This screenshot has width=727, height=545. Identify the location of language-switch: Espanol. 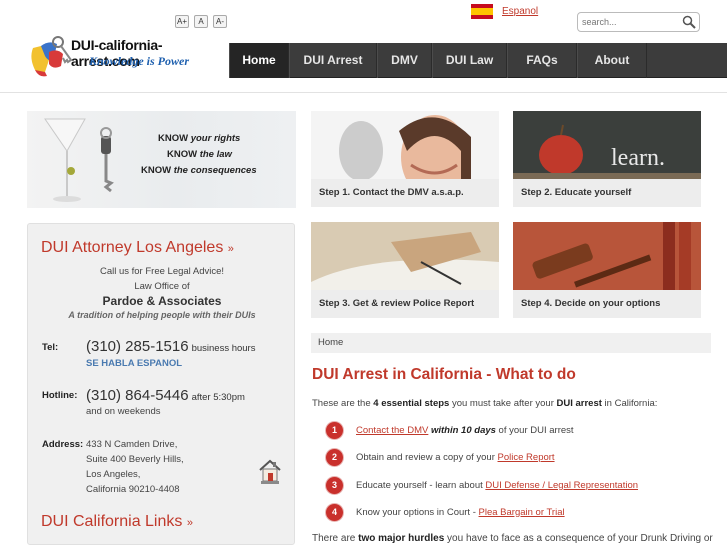
(504, 11).